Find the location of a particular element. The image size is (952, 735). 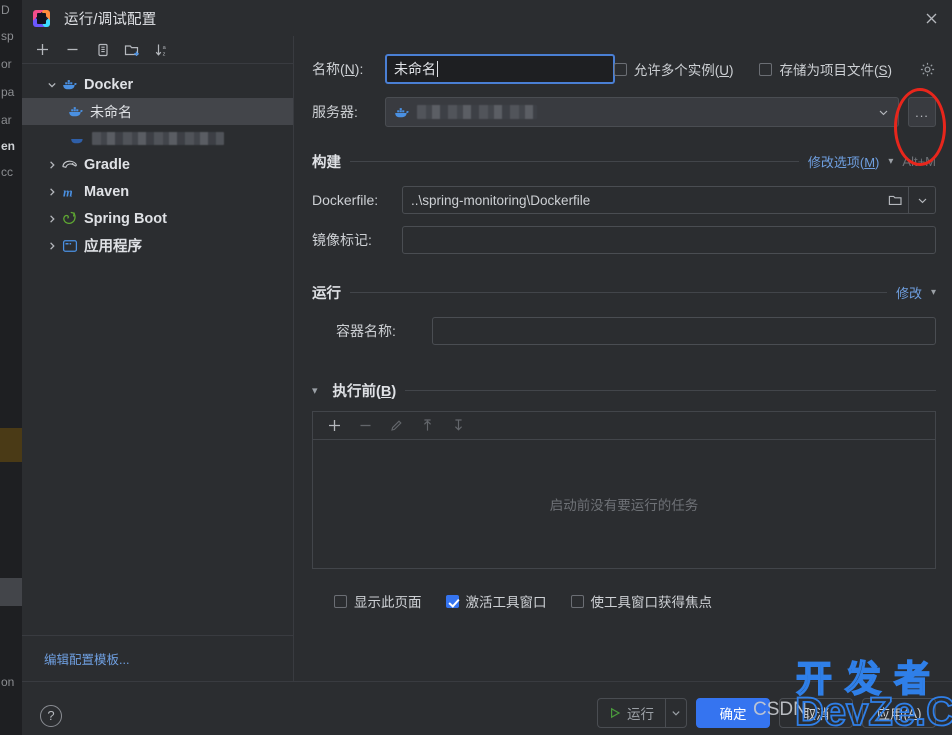

ide-background-strip: D sp or pa ar en cc on is located at coordinates (11, 367).